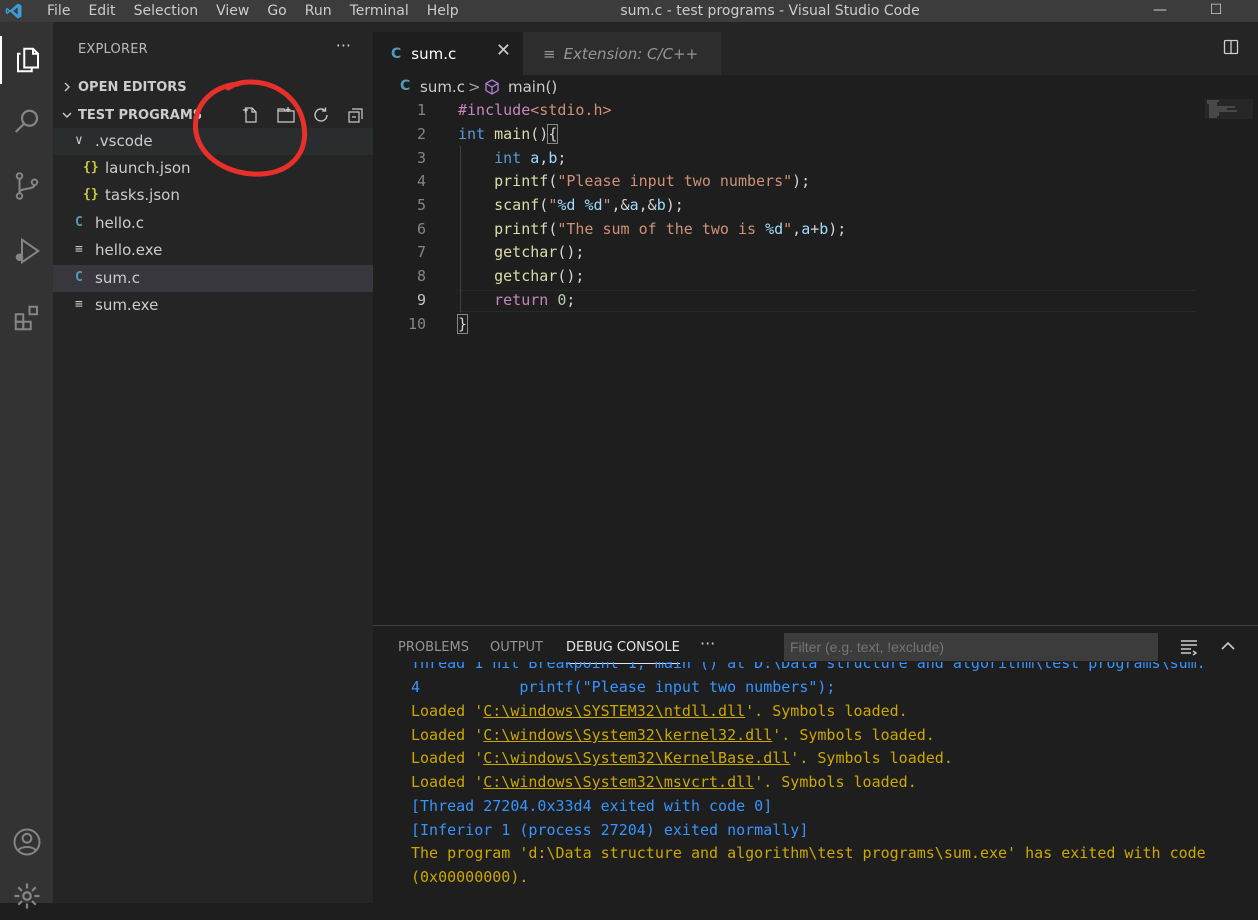 This screenshot has height=920, width=1258. I want to click on menu-help: Help, so click(443, 11).